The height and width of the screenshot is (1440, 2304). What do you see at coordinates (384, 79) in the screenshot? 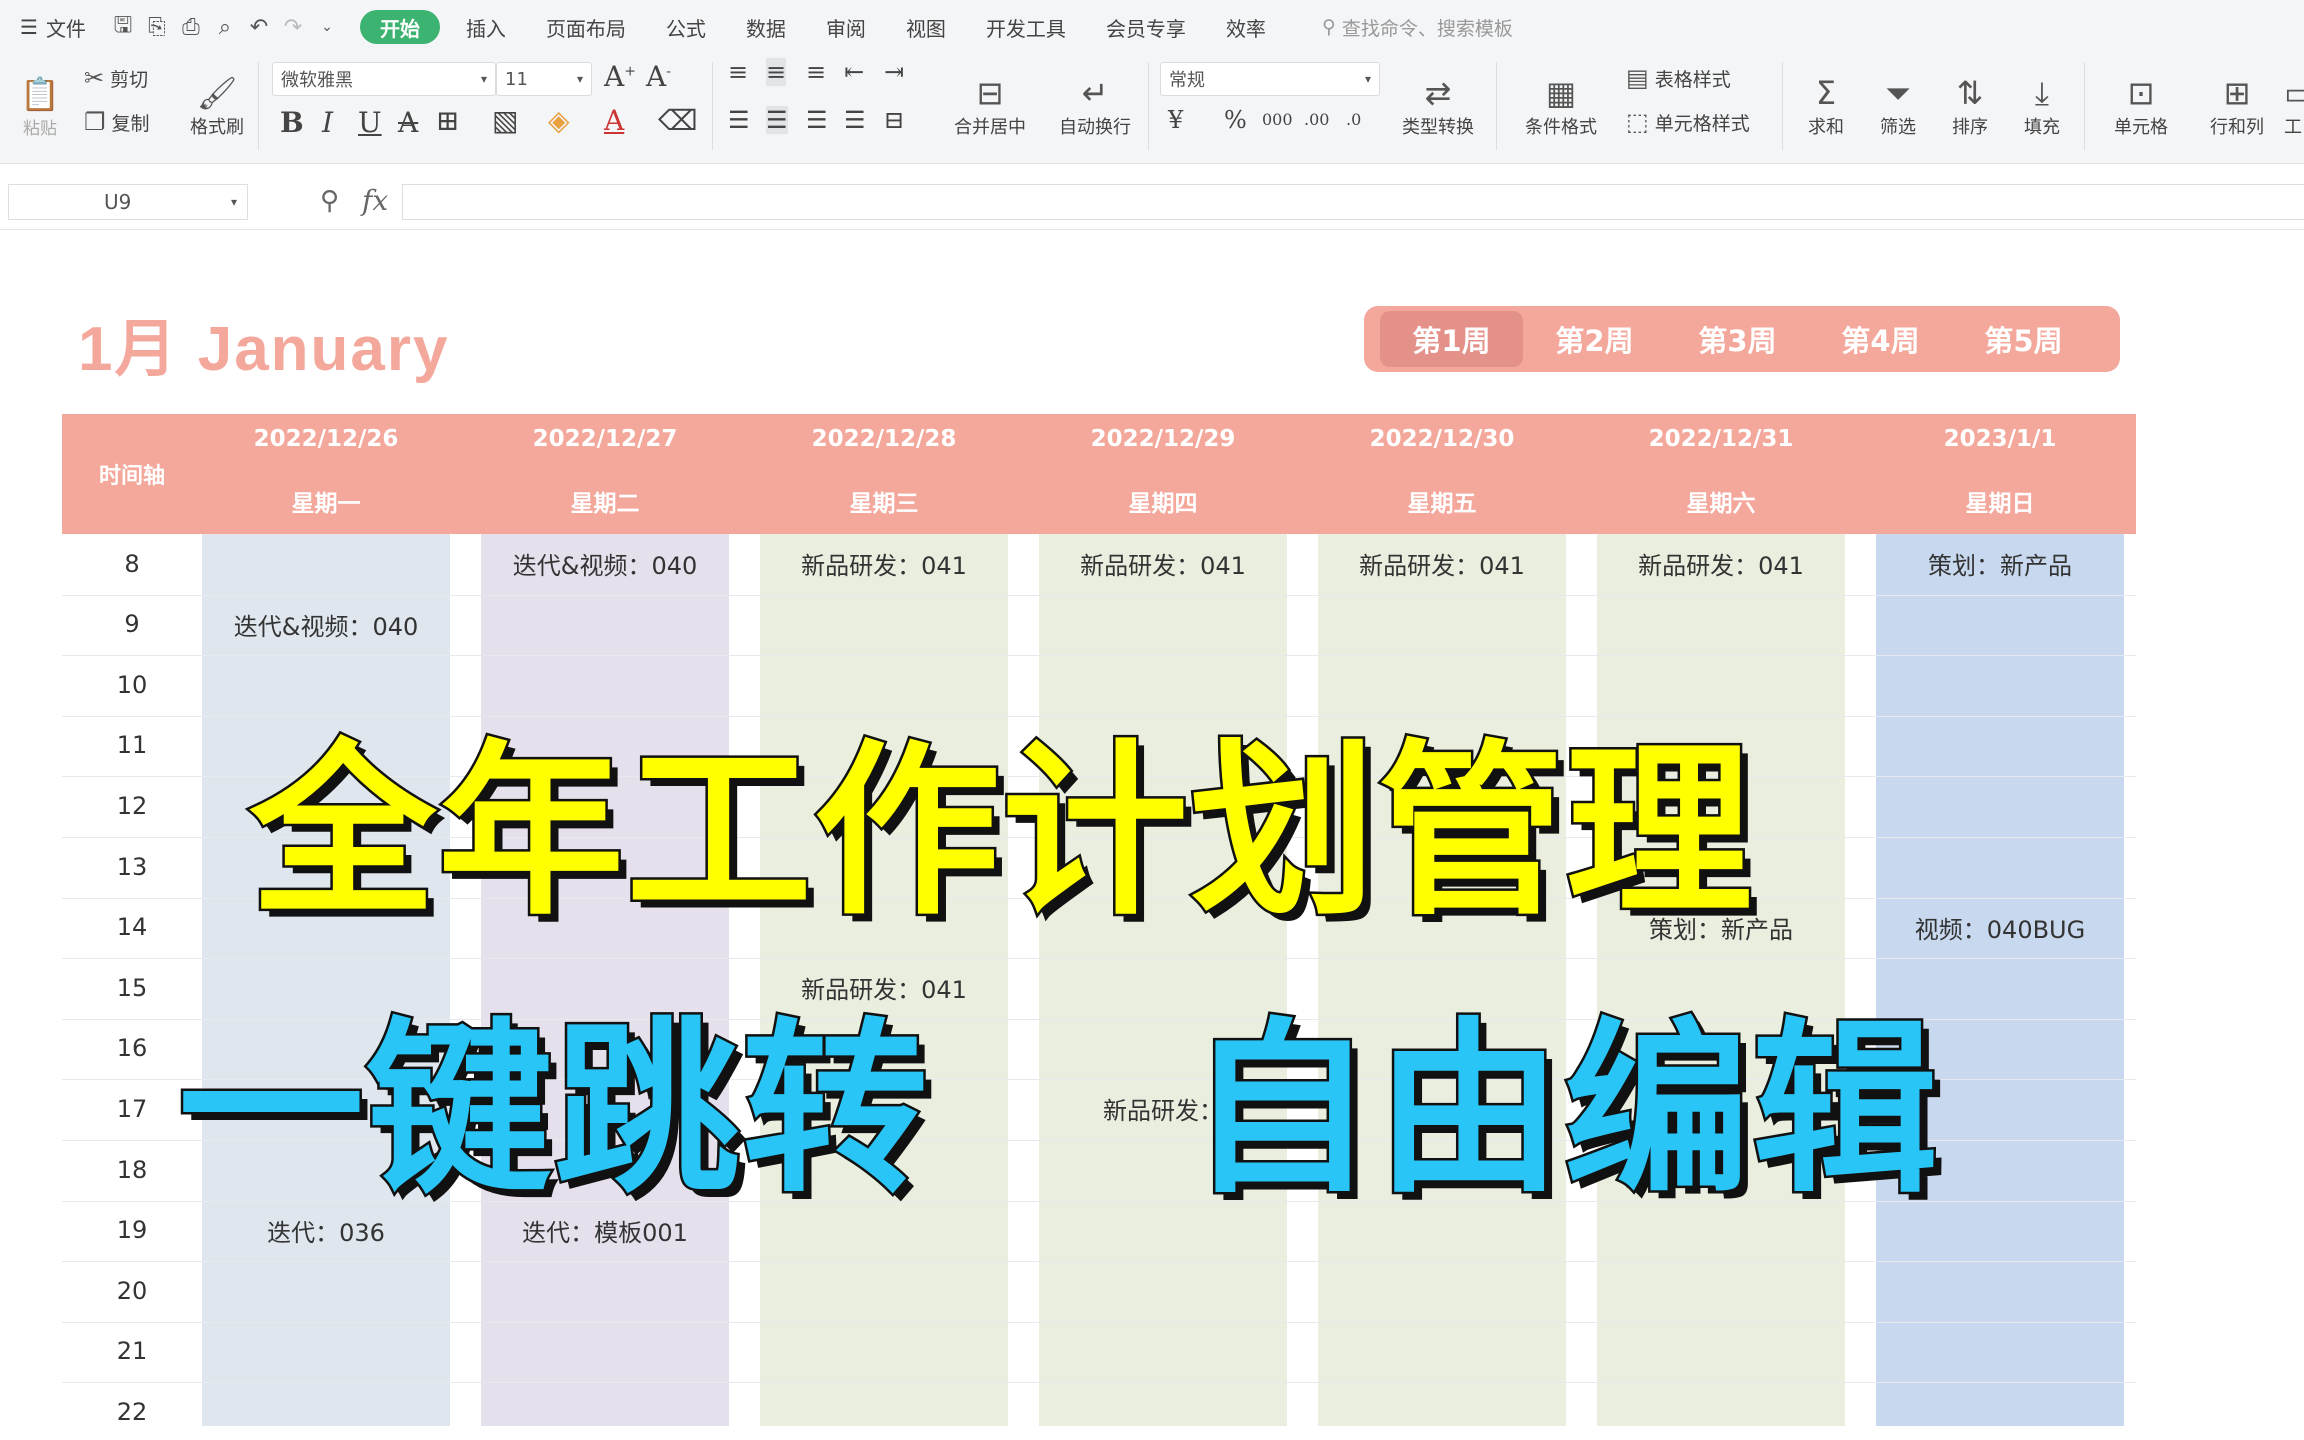
I see `font-name-select: 微软雅黑 ▾` at bounding box center [384, 79].